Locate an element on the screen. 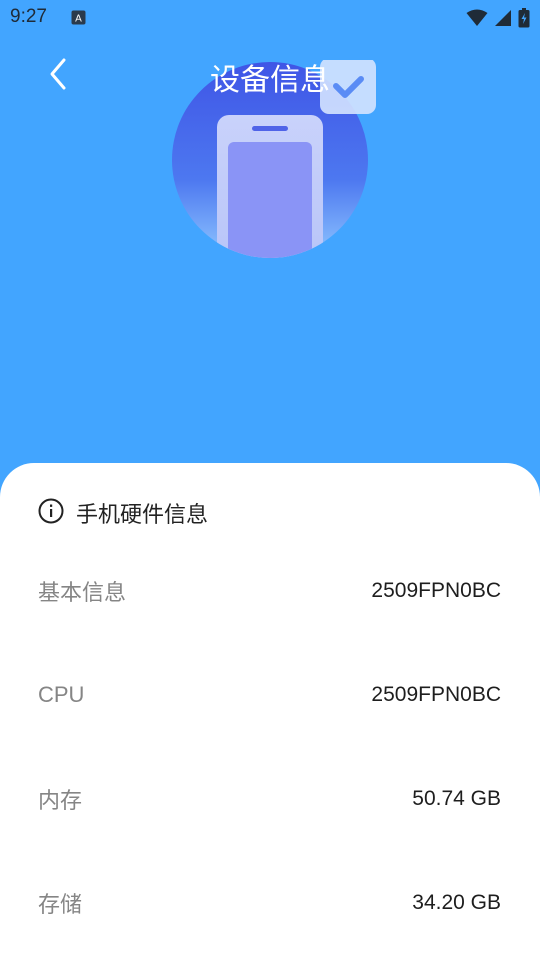  info-value: 50.74 GB is located at coordinates (456, 798).